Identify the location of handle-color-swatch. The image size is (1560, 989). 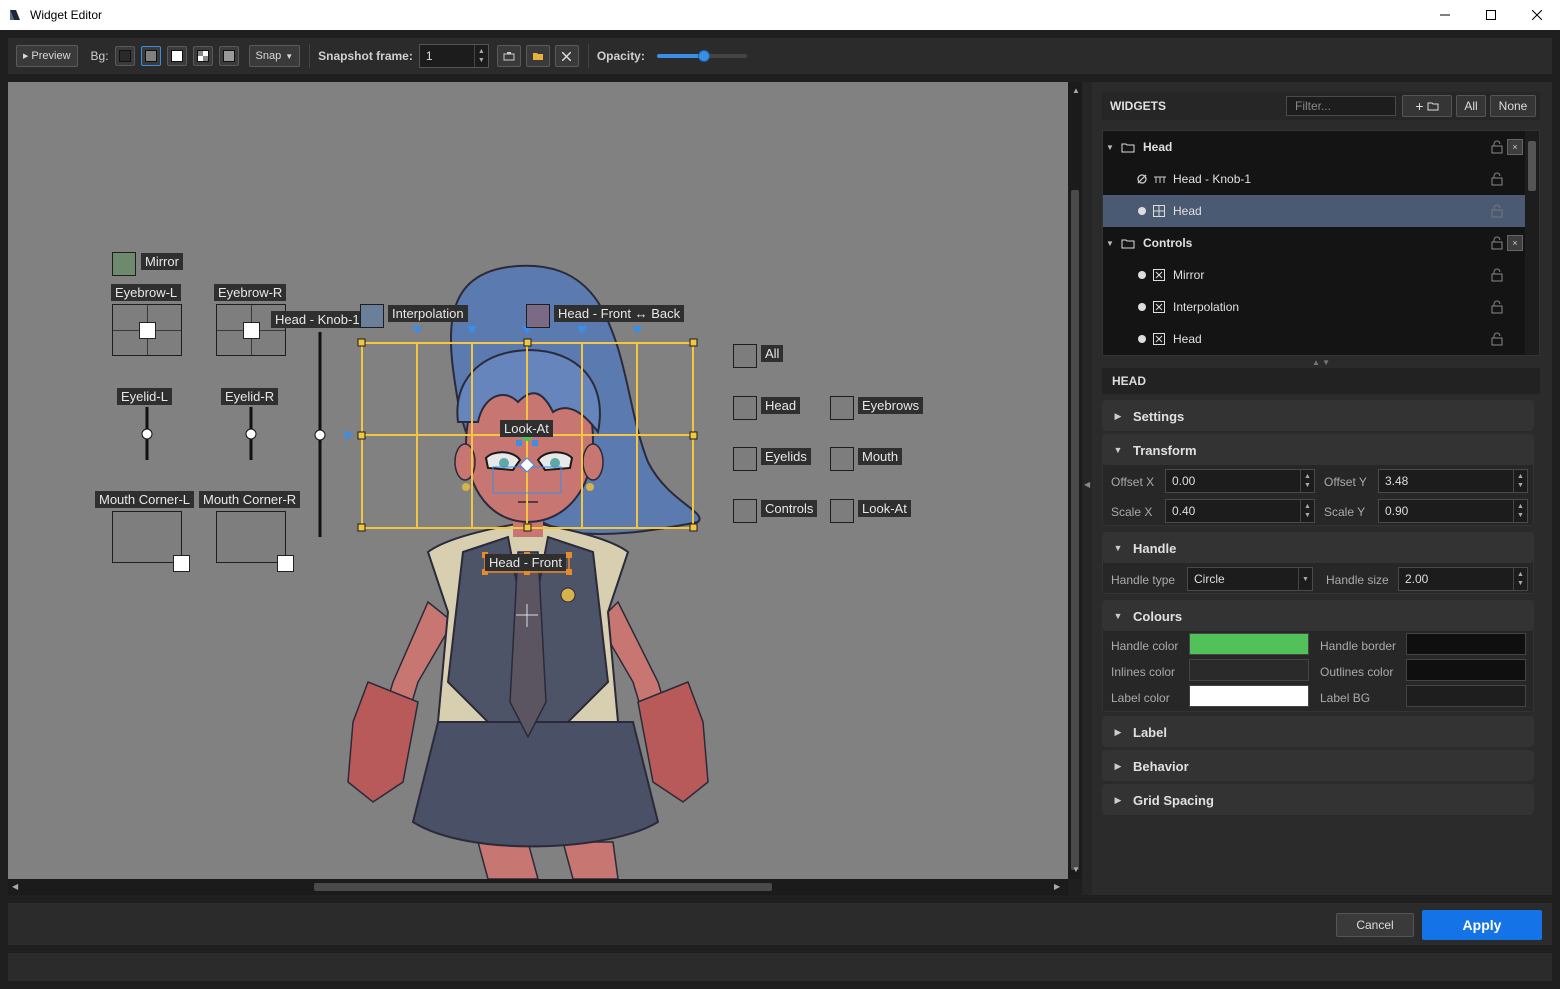
(1249, 644).